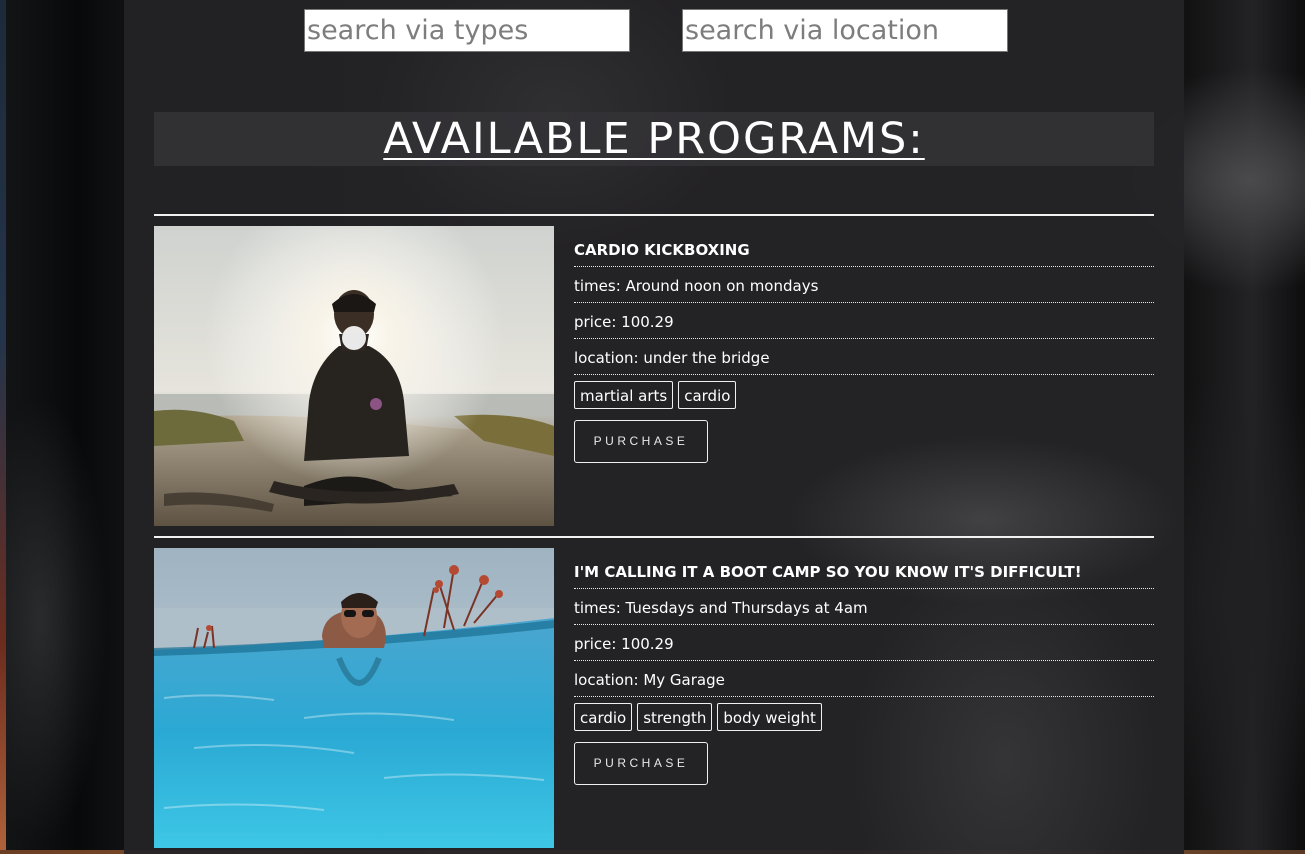 The height and width of the screenshot is (854, 1305). Describe the element at coordinates (864, 254) in the screenshot. I see `program-name: CARDIO KICKBOXING` at that location.